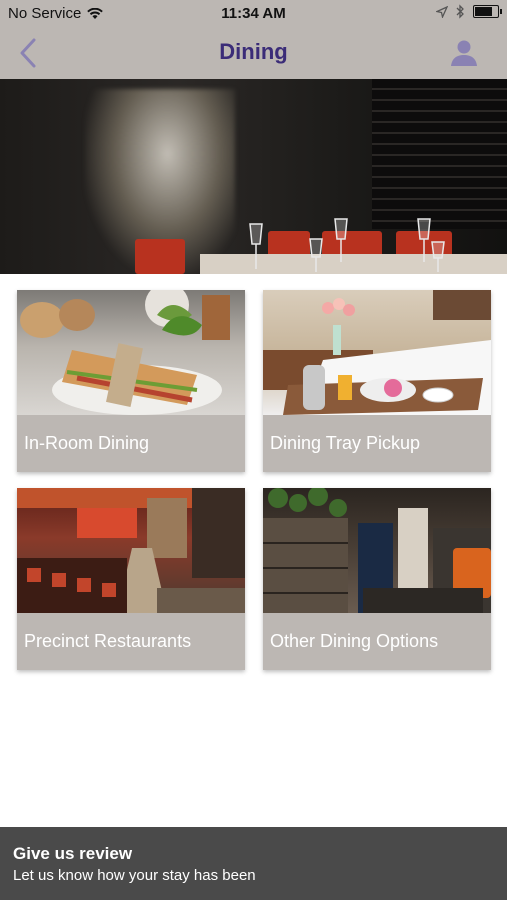 This screenshot has height=900, width=507. What do you see at coordinates (125, 352) in the screenshot?
I see `sandwich-illustration` at bounding box center [125, 352].